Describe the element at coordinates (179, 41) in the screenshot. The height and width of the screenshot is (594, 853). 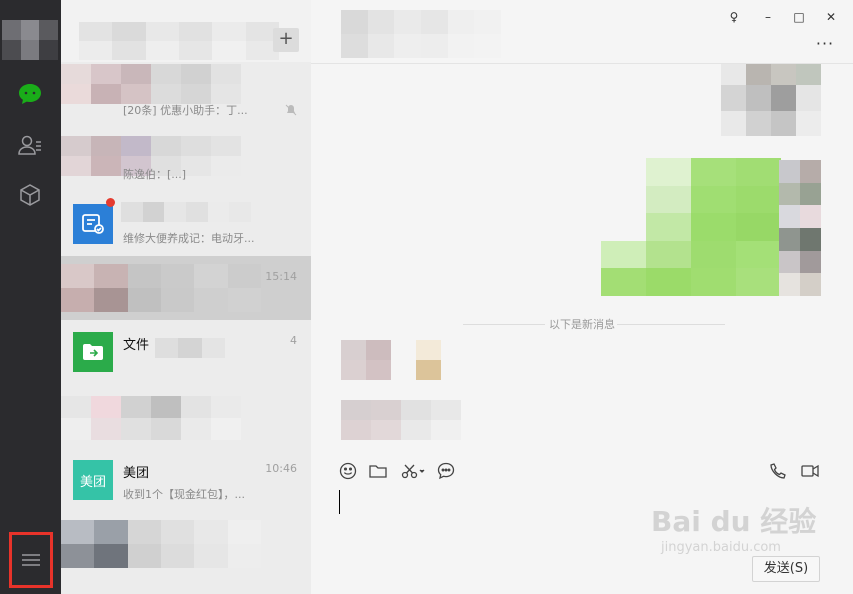
I see `search-input` at that location.